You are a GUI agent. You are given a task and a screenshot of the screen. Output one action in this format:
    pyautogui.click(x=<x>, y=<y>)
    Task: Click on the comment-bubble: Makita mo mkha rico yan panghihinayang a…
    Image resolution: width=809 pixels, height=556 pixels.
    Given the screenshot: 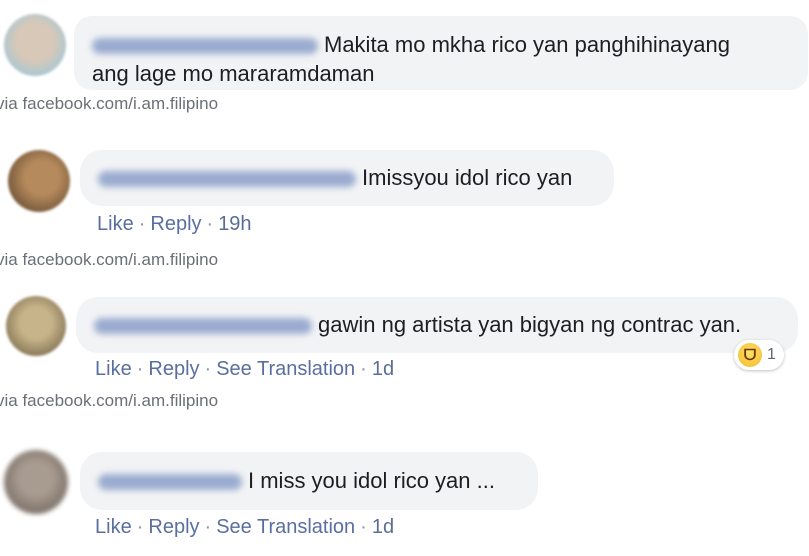 What is the action you would take?
    pyautogui.click(x=441, y=53)
    